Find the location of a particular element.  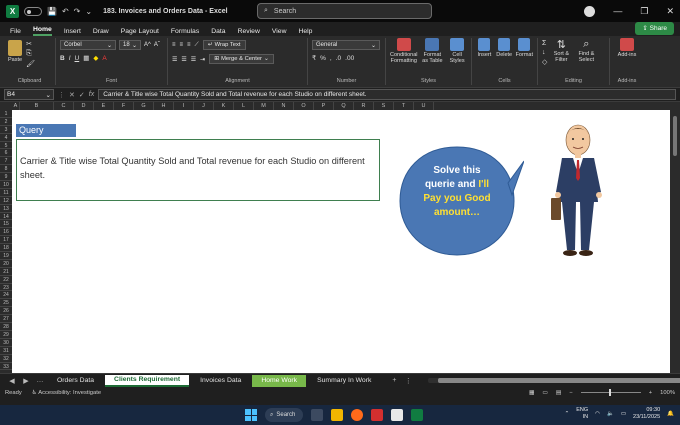

column-header: S is located at coordinates (384, 106).